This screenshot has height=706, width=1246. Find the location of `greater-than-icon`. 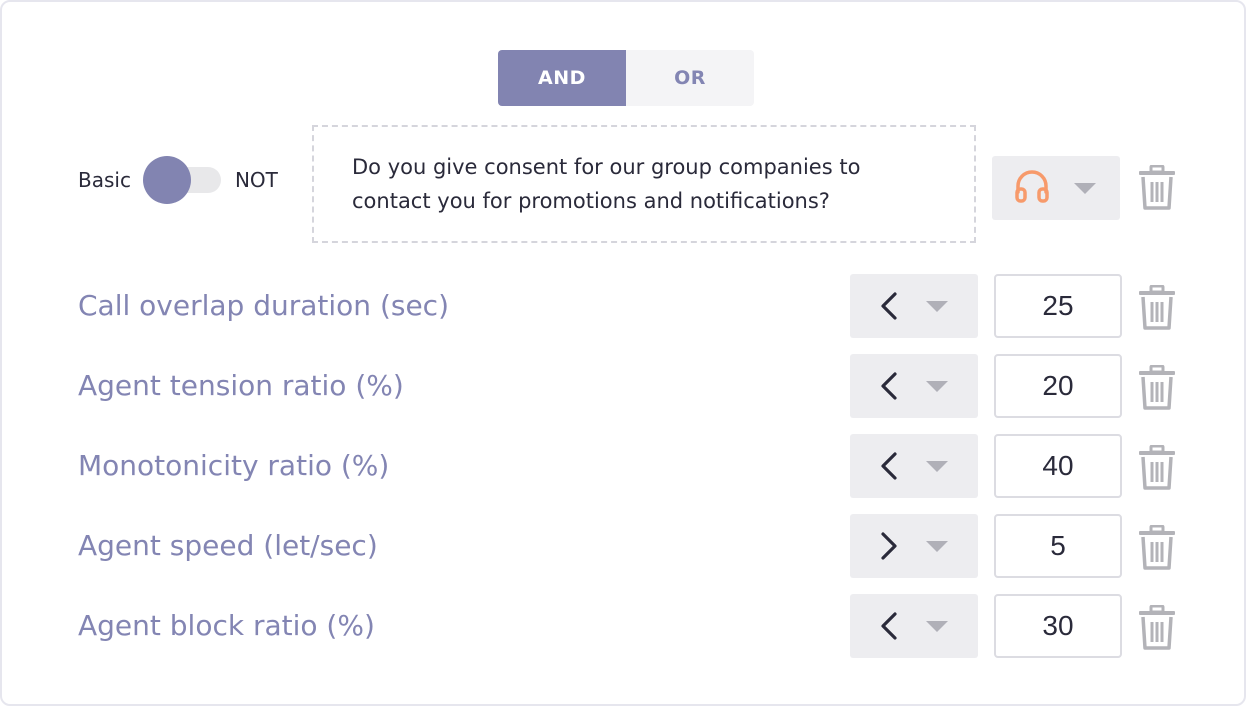

greater-than-icon is located at coordinates (889, 546).